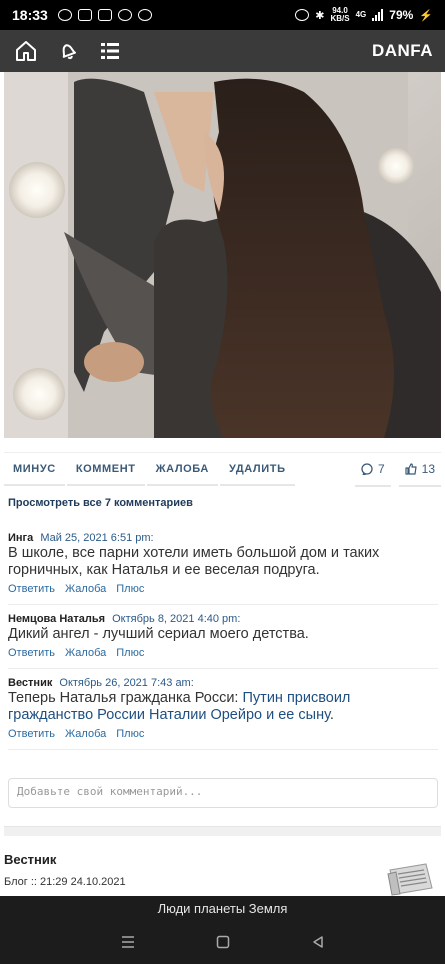 This screenshot has width=445, height=964. What do you see at coordinates (257, 470) in the screenshot?
I see `delete-button: УДАЛИТЬ` at bounding box center [257, 470].